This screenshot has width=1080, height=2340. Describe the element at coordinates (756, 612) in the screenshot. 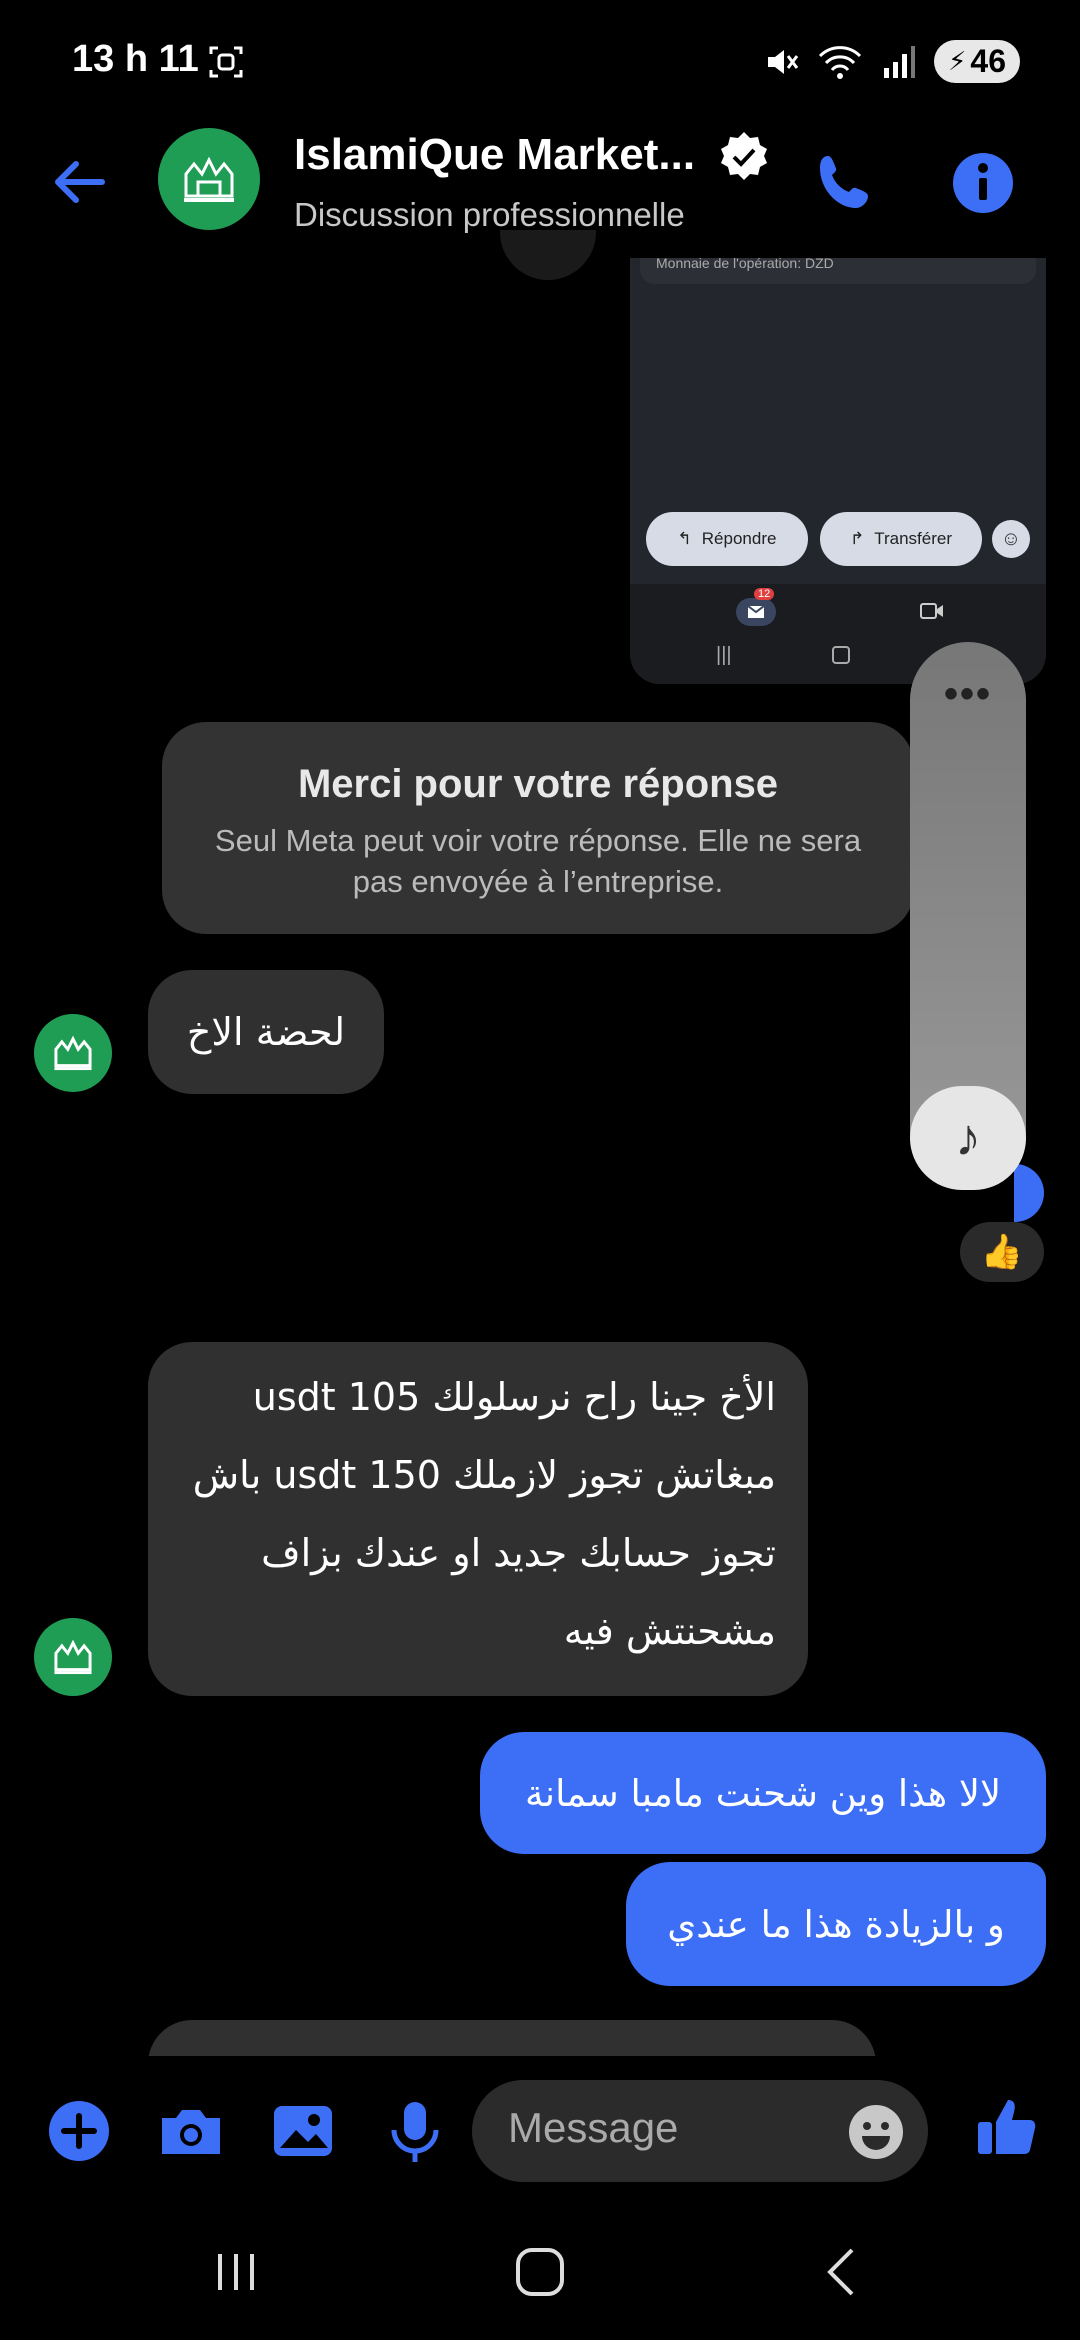

I see `mail-icon` at that location.